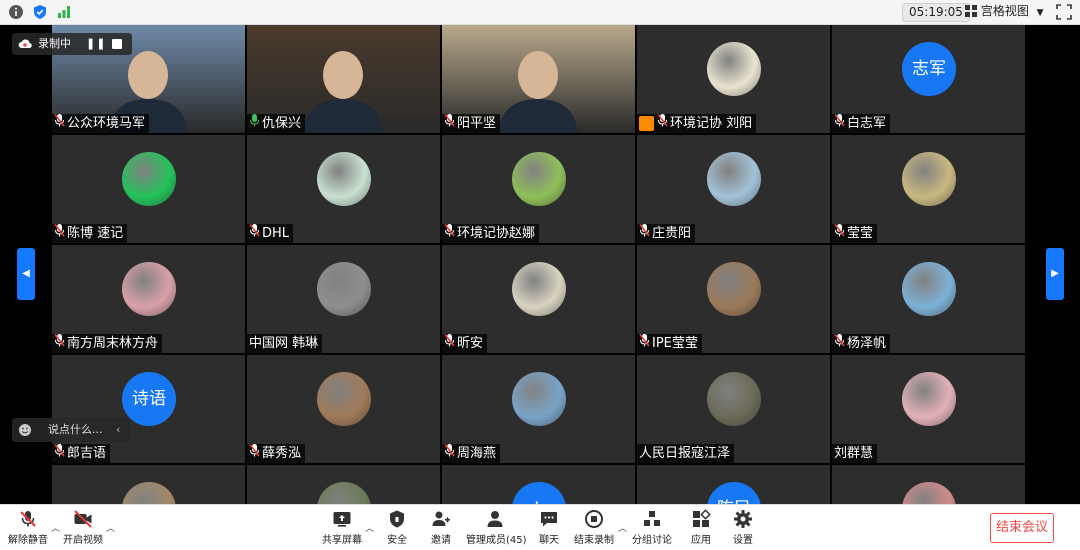  What do you see at coordinates (343, 79) in the screenshot?
I see `participant-tile: 仇保兴` at bounding box center [343, 79].